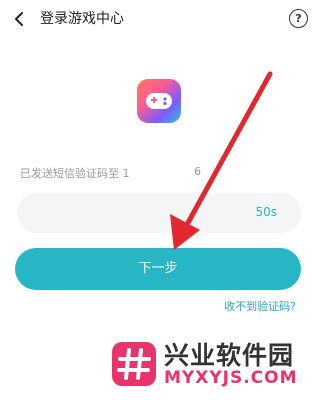 This screenshot has height=400, width=320. What do you see at coordinates (82, 19) in the screenshot?
I see `page-title: 登录游戏中心` at bounding box center [82, 19].